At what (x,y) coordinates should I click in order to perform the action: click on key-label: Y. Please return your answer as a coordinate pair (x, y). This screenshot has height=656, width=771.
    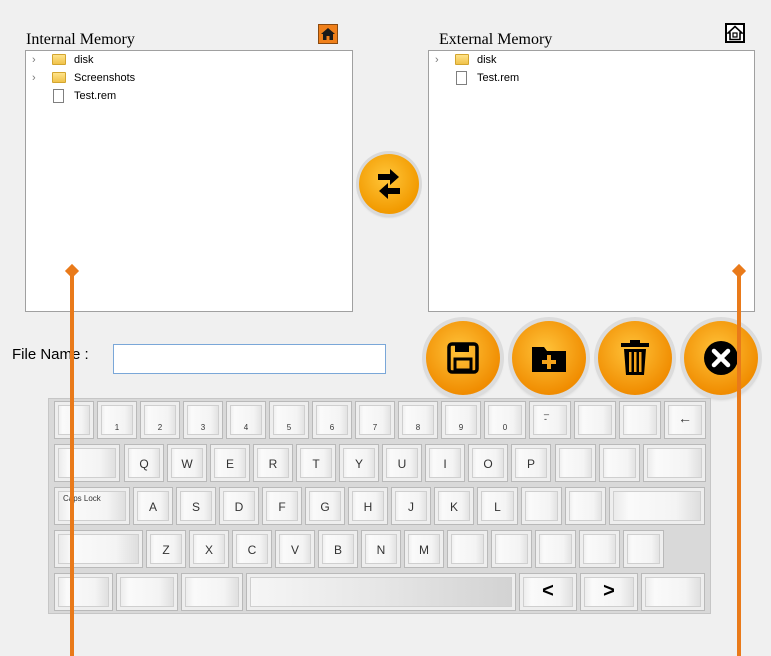
    Looking at the image, I should click on (358, 464).